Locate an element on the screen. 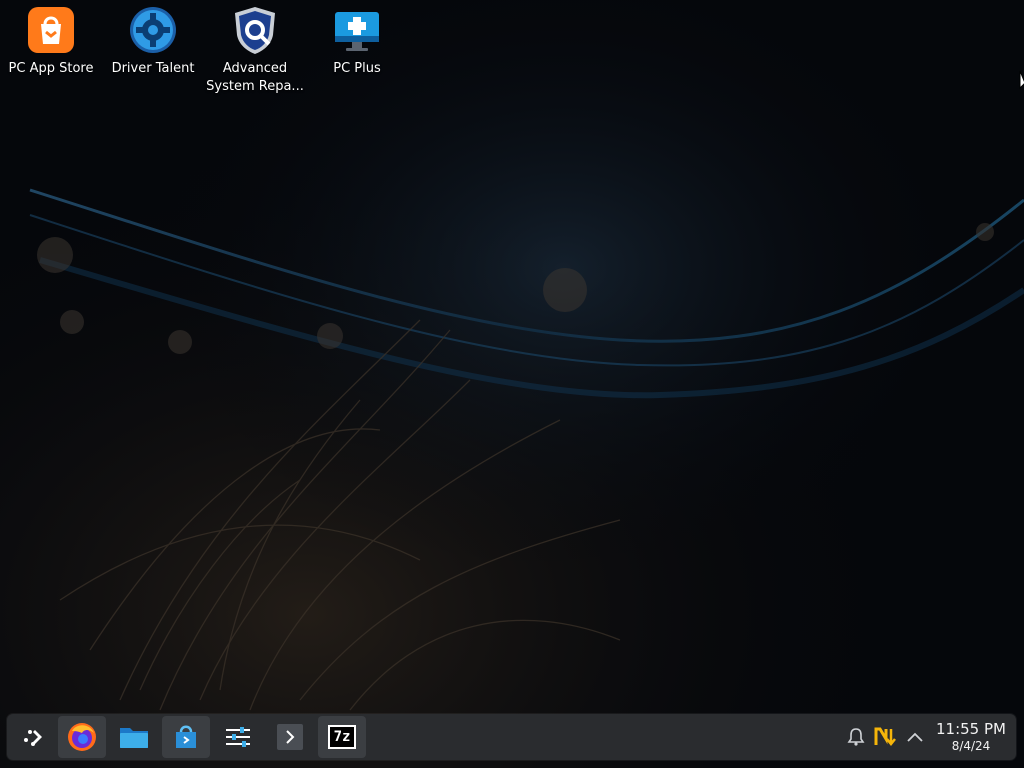 The image size is (1024, 768). app-launcher-icon is located at coordinates (33, 738).